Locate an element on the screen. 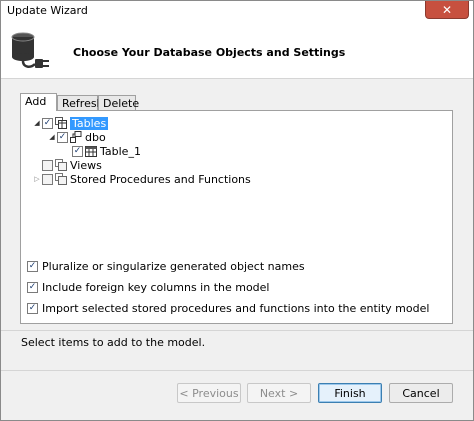  tree-node-table-1: ✓ Table_1 is located at coordinates (106, 151).